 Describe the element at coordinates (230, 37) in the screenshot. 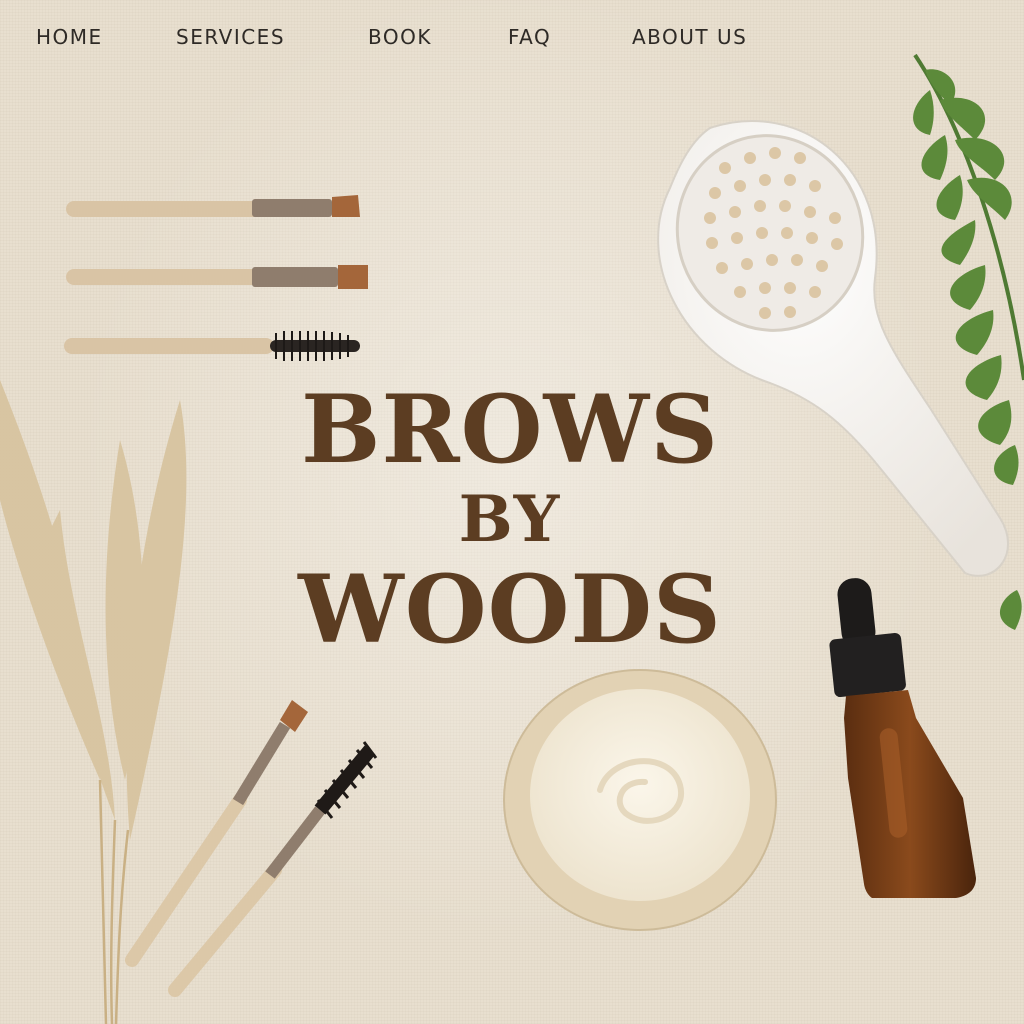

I see `nav-services-link: SERVICES` at that location.